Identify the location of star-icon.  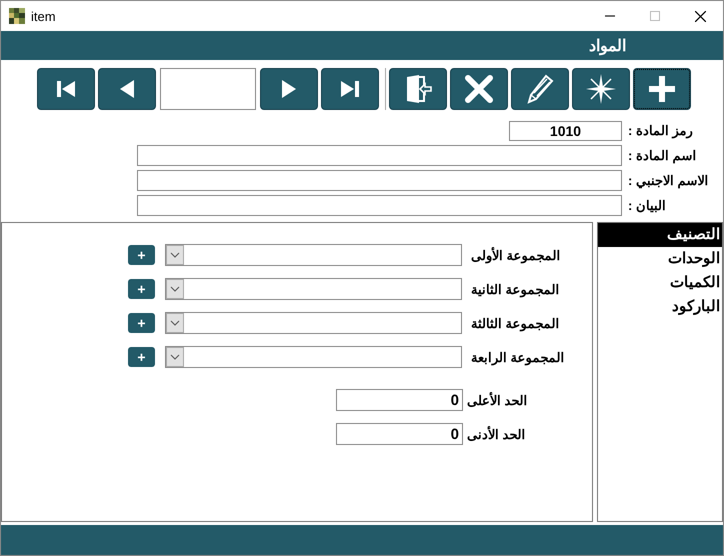
(601, 89).